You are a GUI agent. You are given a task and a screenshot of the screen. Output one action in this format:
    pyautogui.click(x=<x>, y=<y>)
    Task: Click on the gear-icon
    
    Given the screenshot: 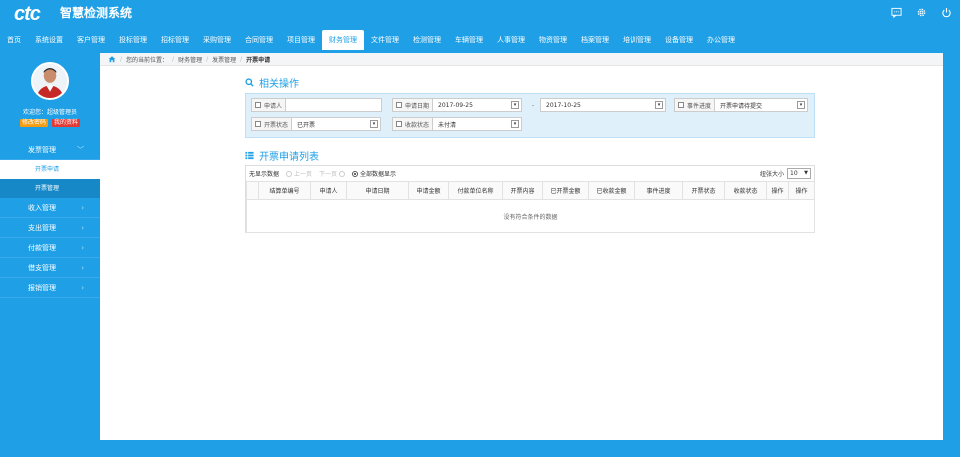 What is the action you would take?
    pyautogui.click(x=921, y=12)
    